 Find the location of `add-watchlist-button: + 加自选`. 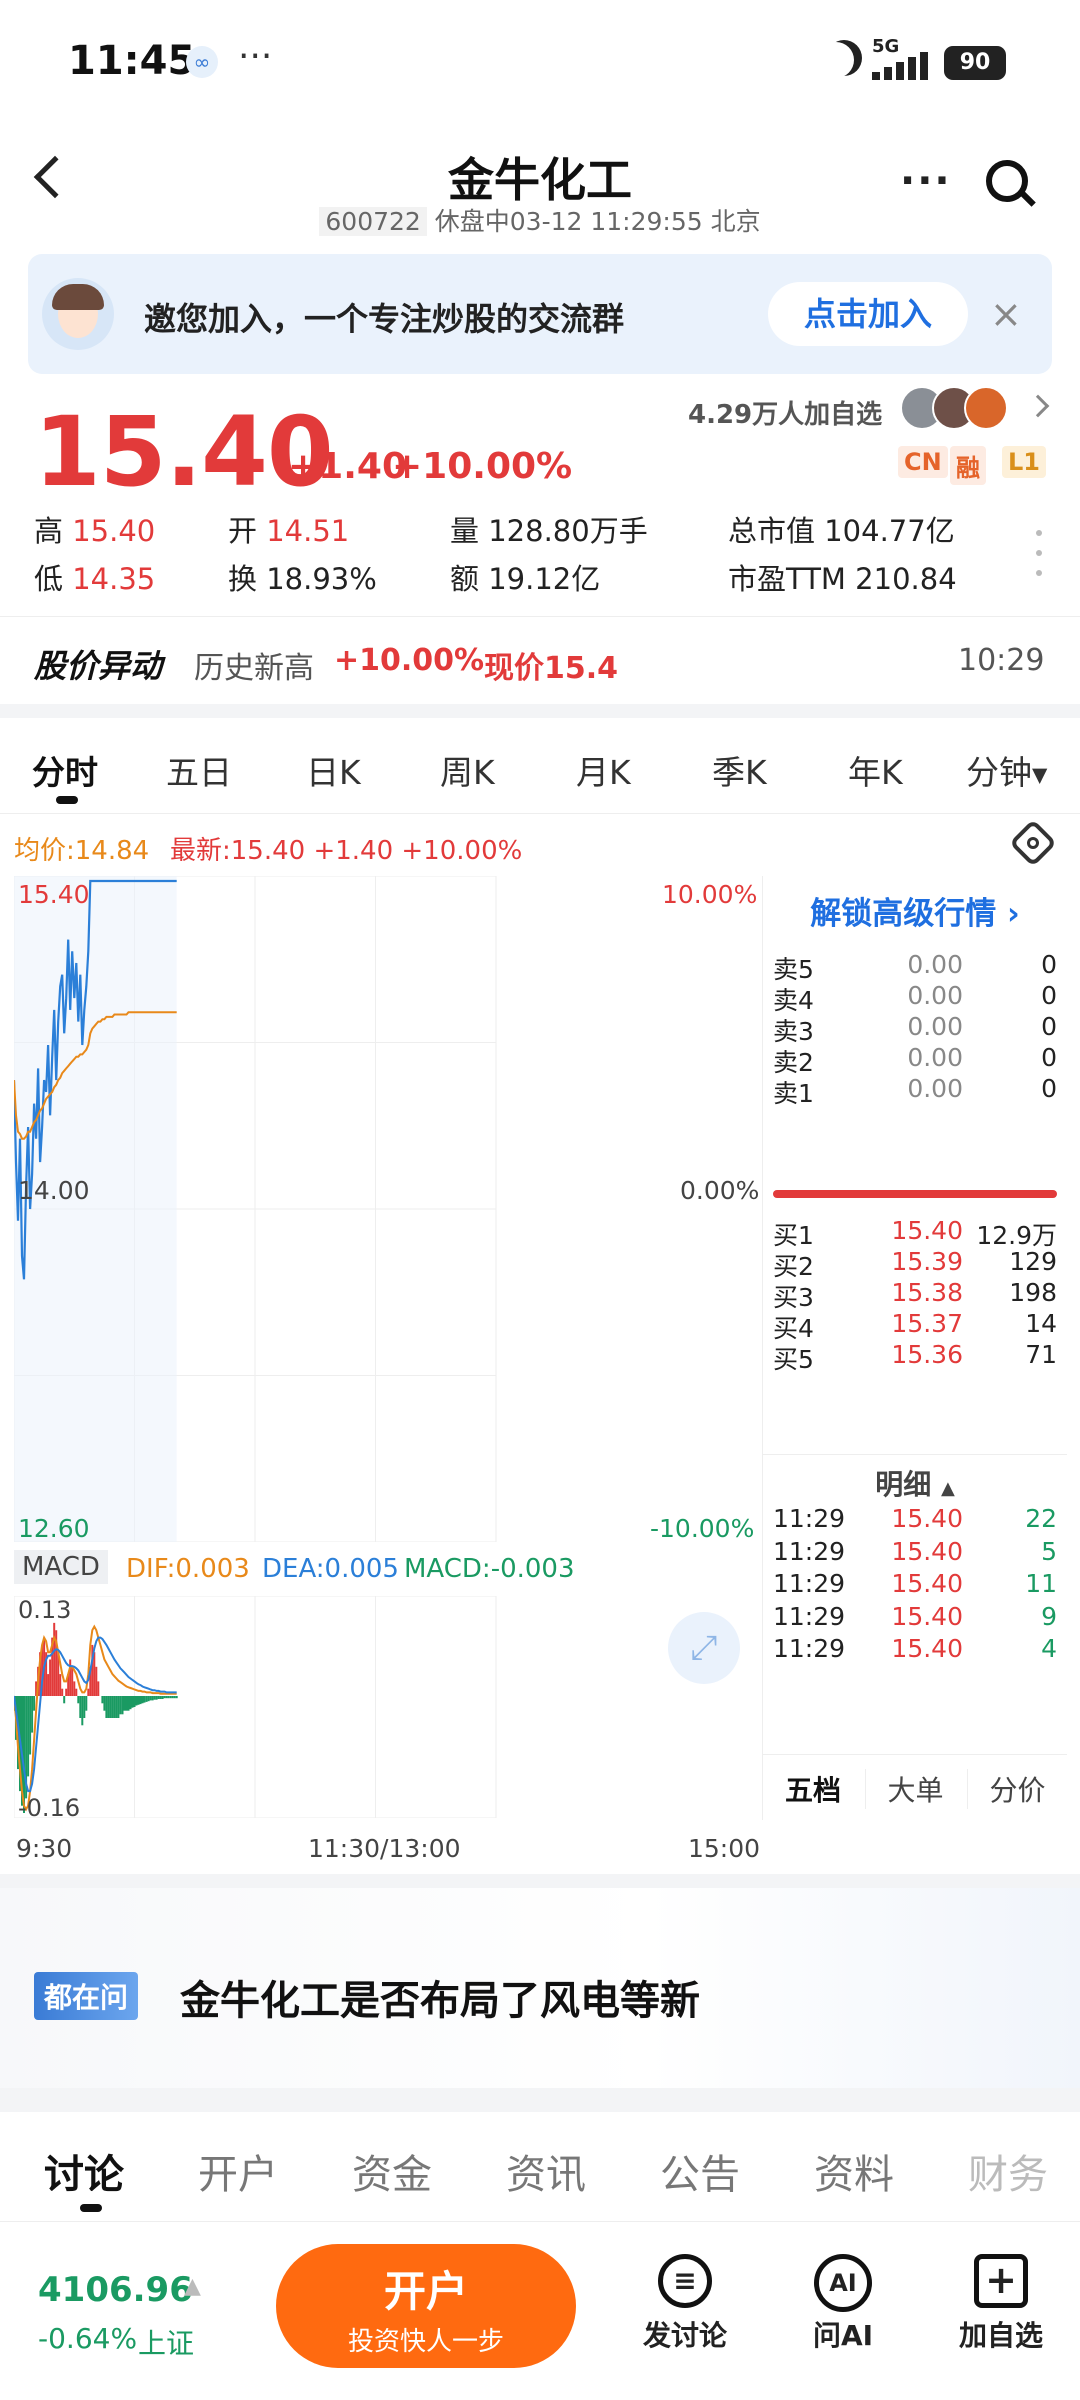

add-watchlist-button: + 加自选 is located at coordinates (1001, 2304).